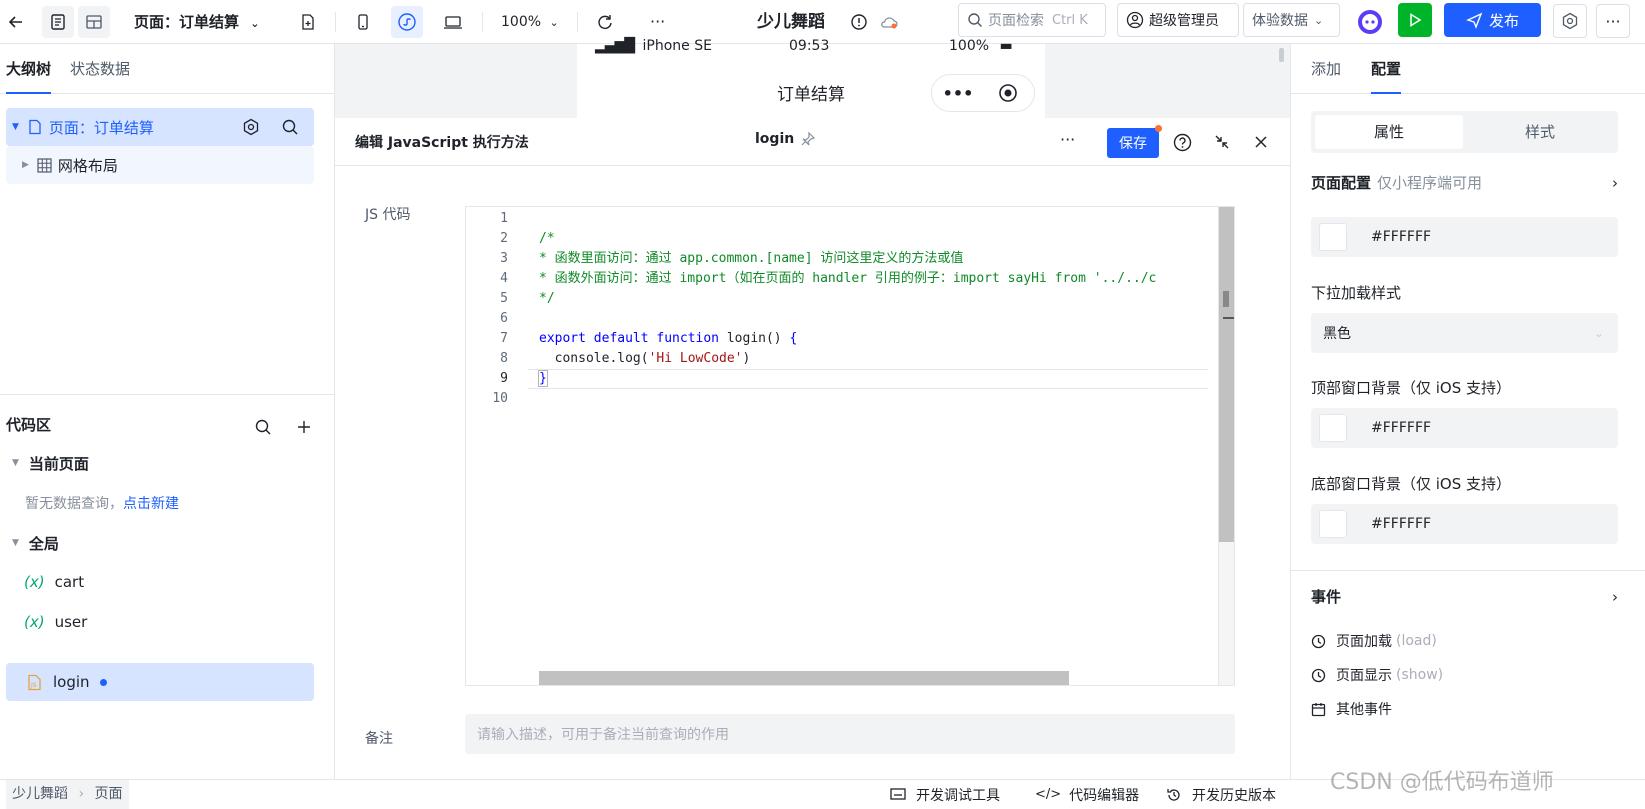 Image resolution: width=1645 pixels, height=809 pixels. Describe the element at coordinates (1318, 675) in the screenshot. I see `clock-icon` at that location.